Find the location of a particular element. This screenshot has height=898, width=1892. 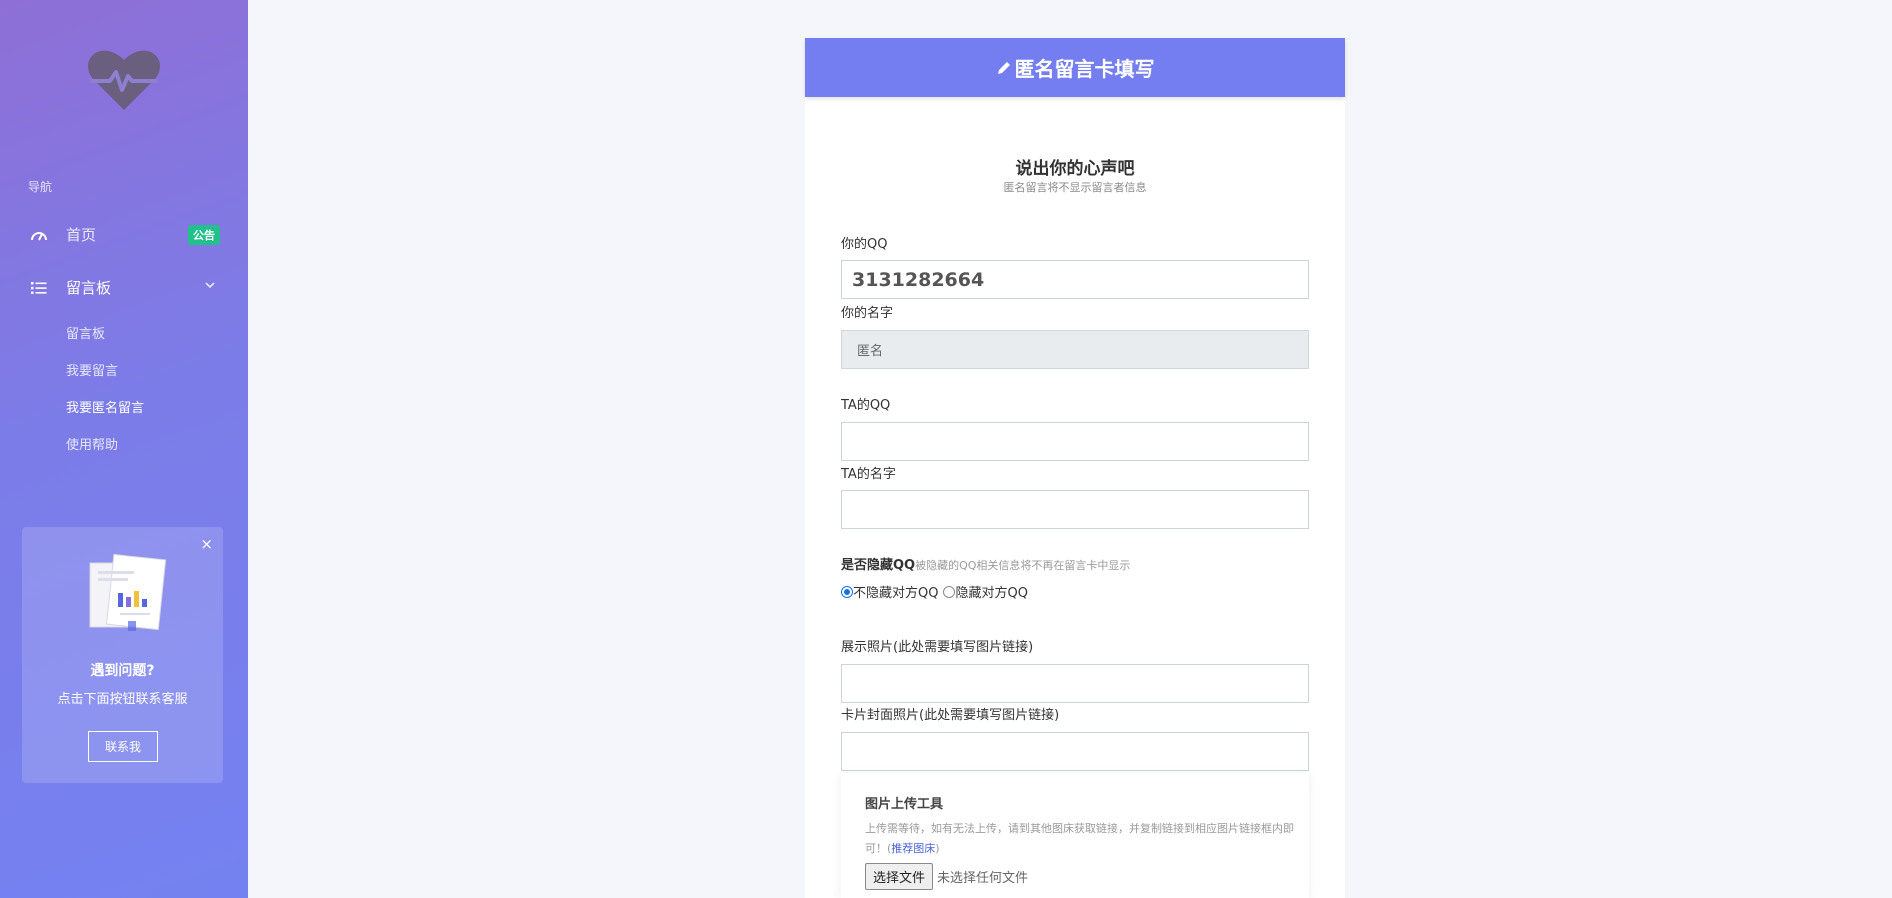

photo-url-input is located at coordinates (1075, 683).